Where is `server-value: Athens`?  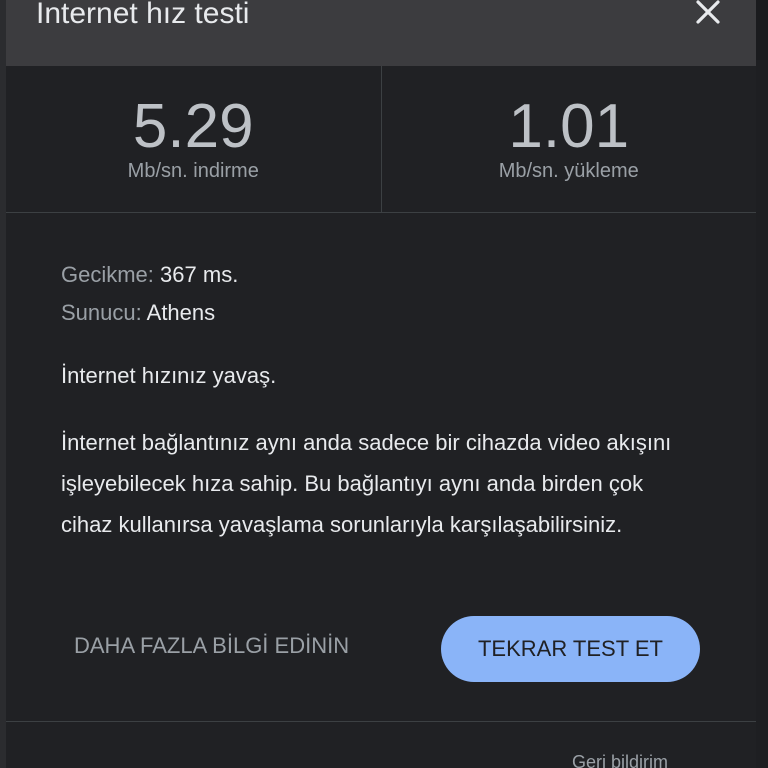 server-value: Athens is located at coordinates (181, 312).